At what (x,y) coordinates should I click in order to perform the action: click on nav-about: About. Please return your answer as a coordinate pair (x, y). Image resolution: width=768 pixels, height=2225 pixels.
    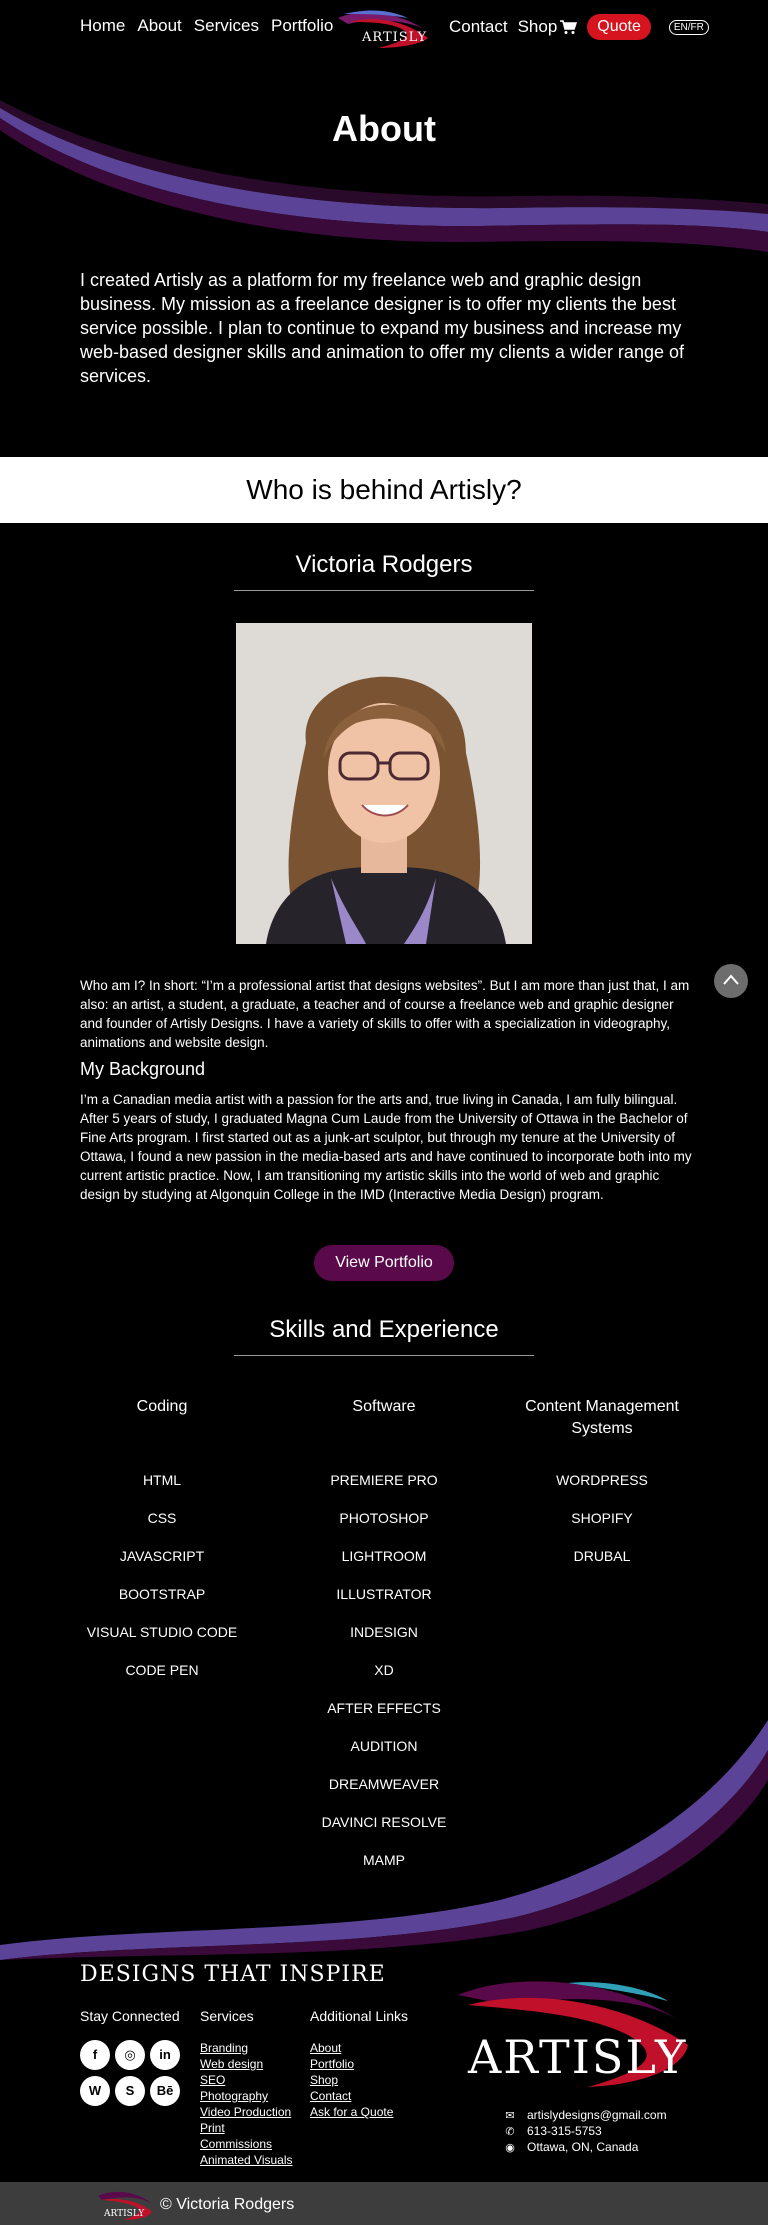
    Looking at the image, I should click on (159, 26).